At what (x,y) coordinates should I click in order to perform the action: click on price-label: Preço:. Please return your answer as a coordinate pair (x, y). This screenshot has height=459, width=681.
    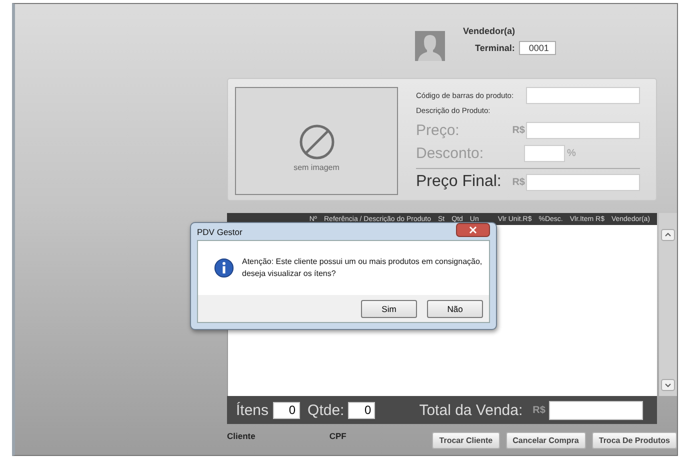
    Looking at the image, I should click on (438, 130).